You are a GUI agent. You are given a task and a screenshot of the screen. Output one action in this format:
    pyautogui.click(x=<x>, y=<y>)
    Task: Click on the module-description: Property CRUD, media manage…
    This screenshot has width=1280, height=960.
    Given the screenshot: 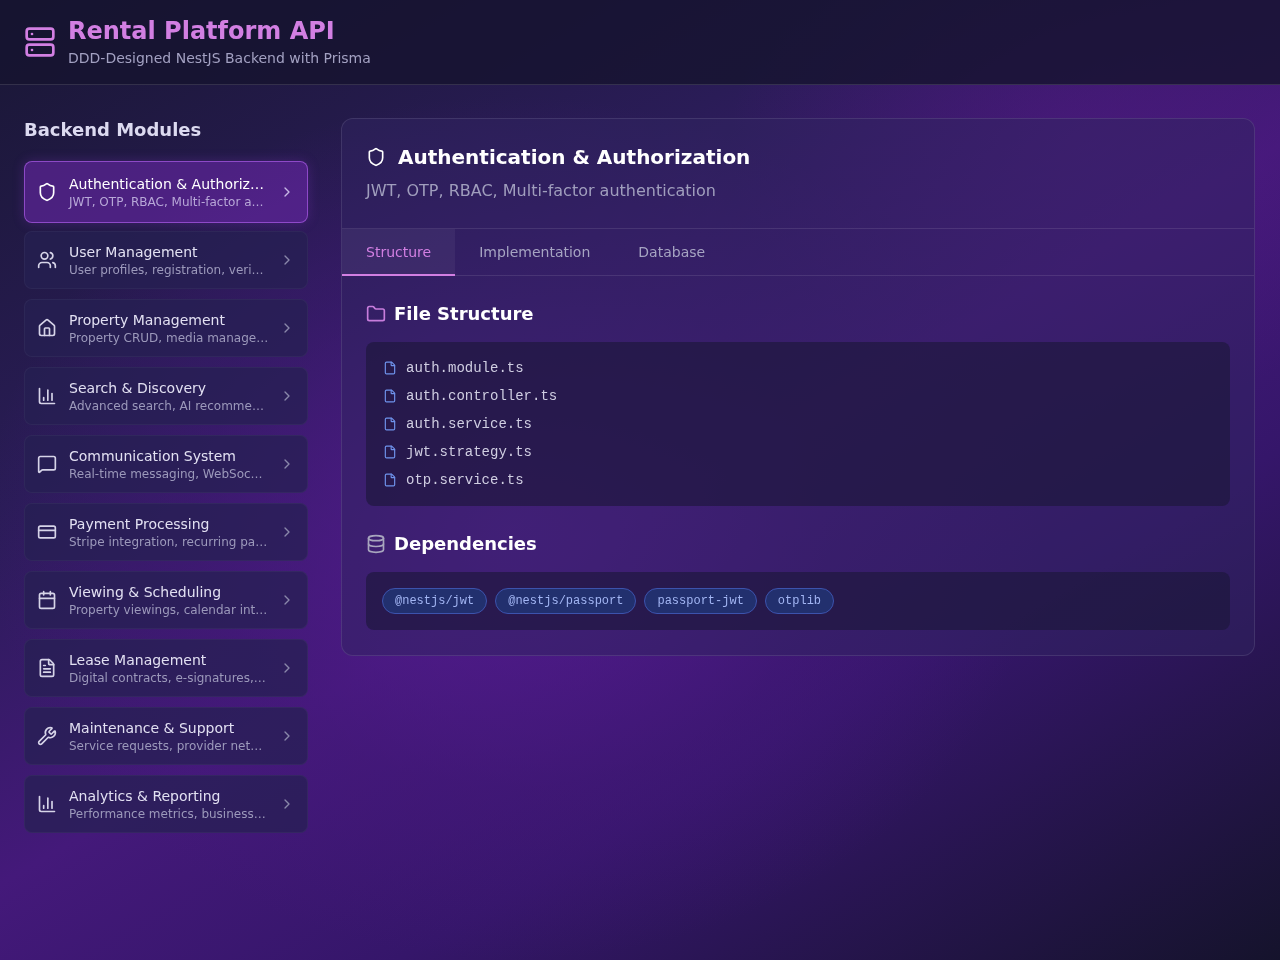 What is the action you would take?
    pyautogui.click(x=169, y=337)
    